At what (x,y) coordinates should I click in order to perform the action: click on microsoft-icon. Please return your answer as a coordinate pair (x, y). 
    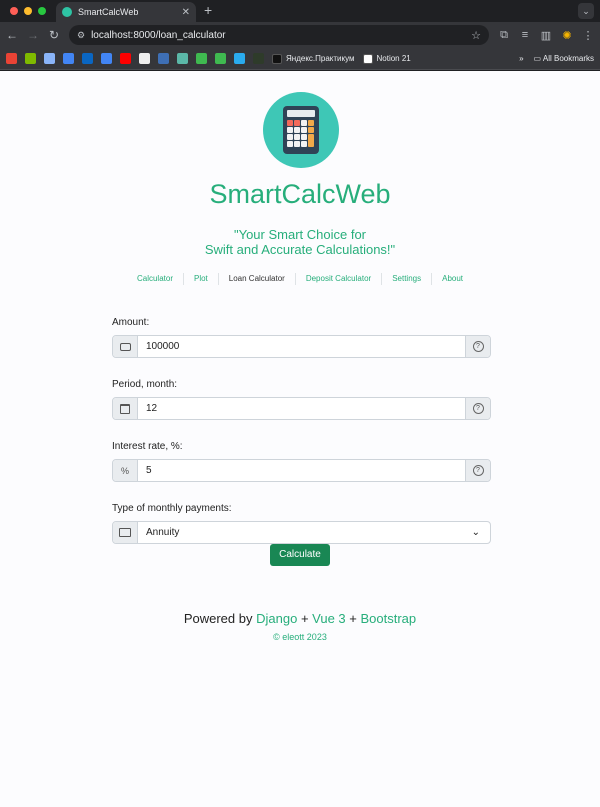
    Looking at the image, I should click on (30, 58).